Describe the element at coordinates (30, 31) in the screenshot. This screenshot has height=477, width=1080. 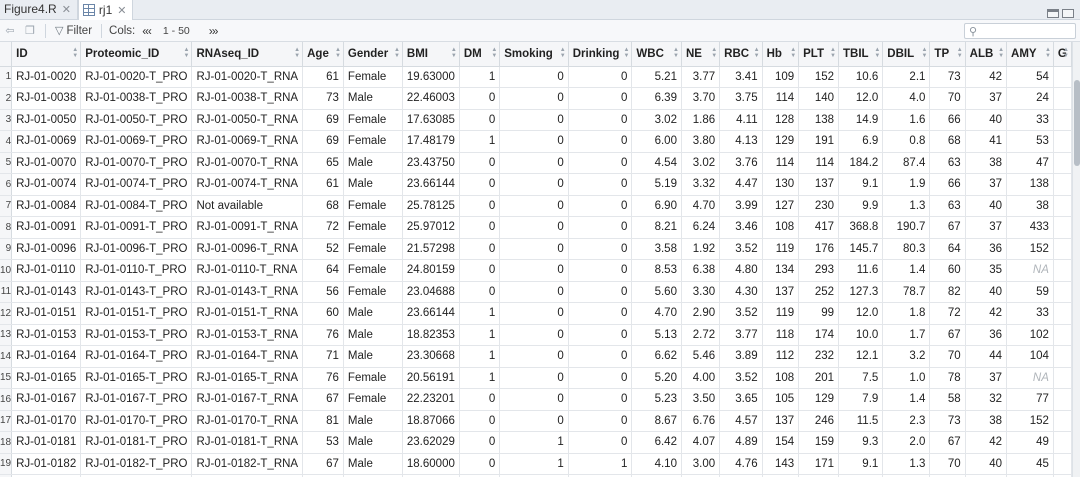
I see `popout-window-icon: ❐` at that location.